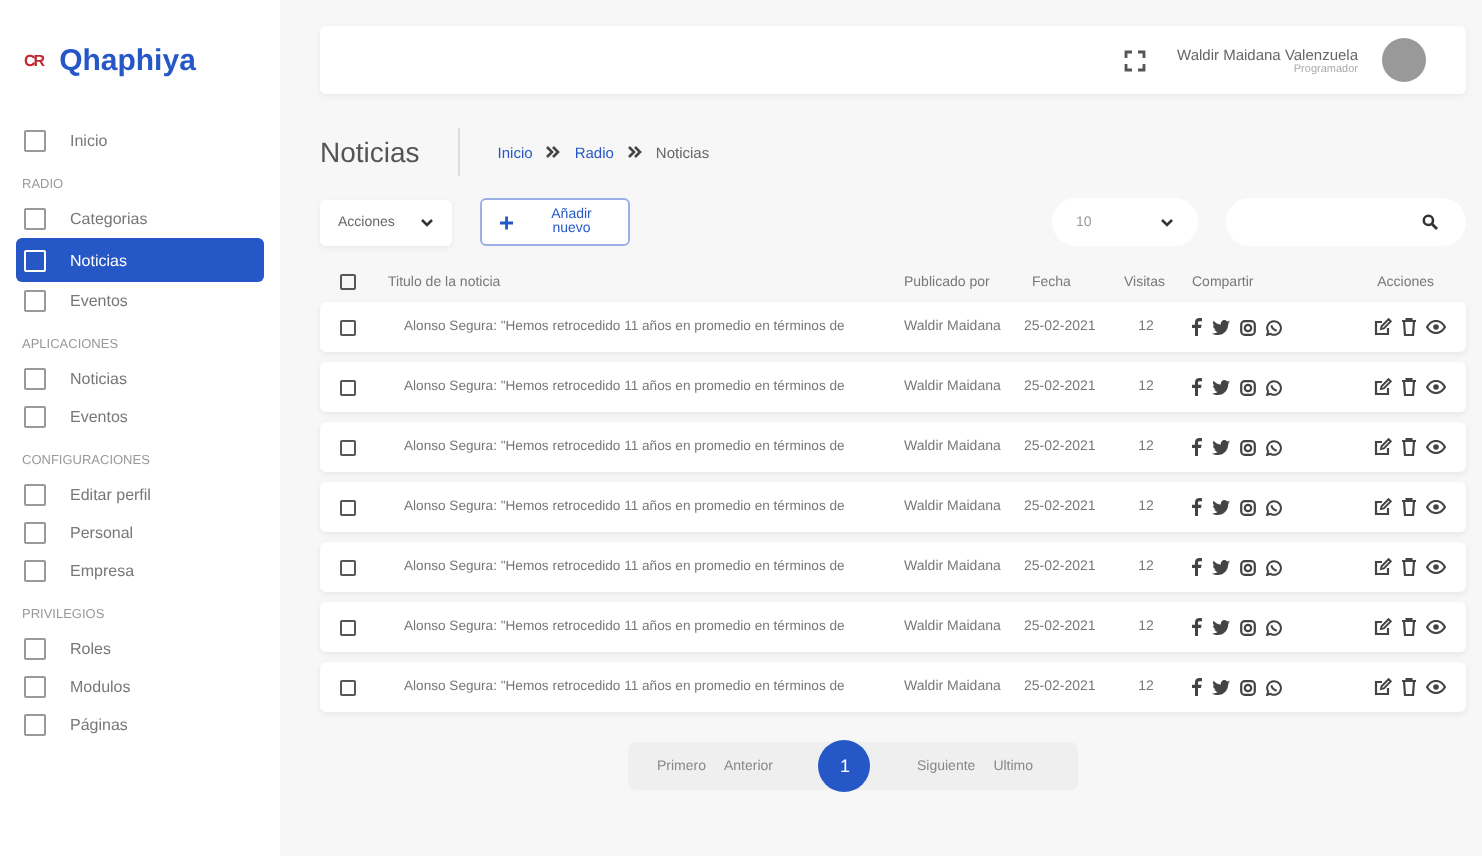 This screenshot has height=856, width=1482. What do you see at coordinates (140, 219) in the screenshot?
I see `sidebar-item: Categorias` at bounding box center [140, 219].